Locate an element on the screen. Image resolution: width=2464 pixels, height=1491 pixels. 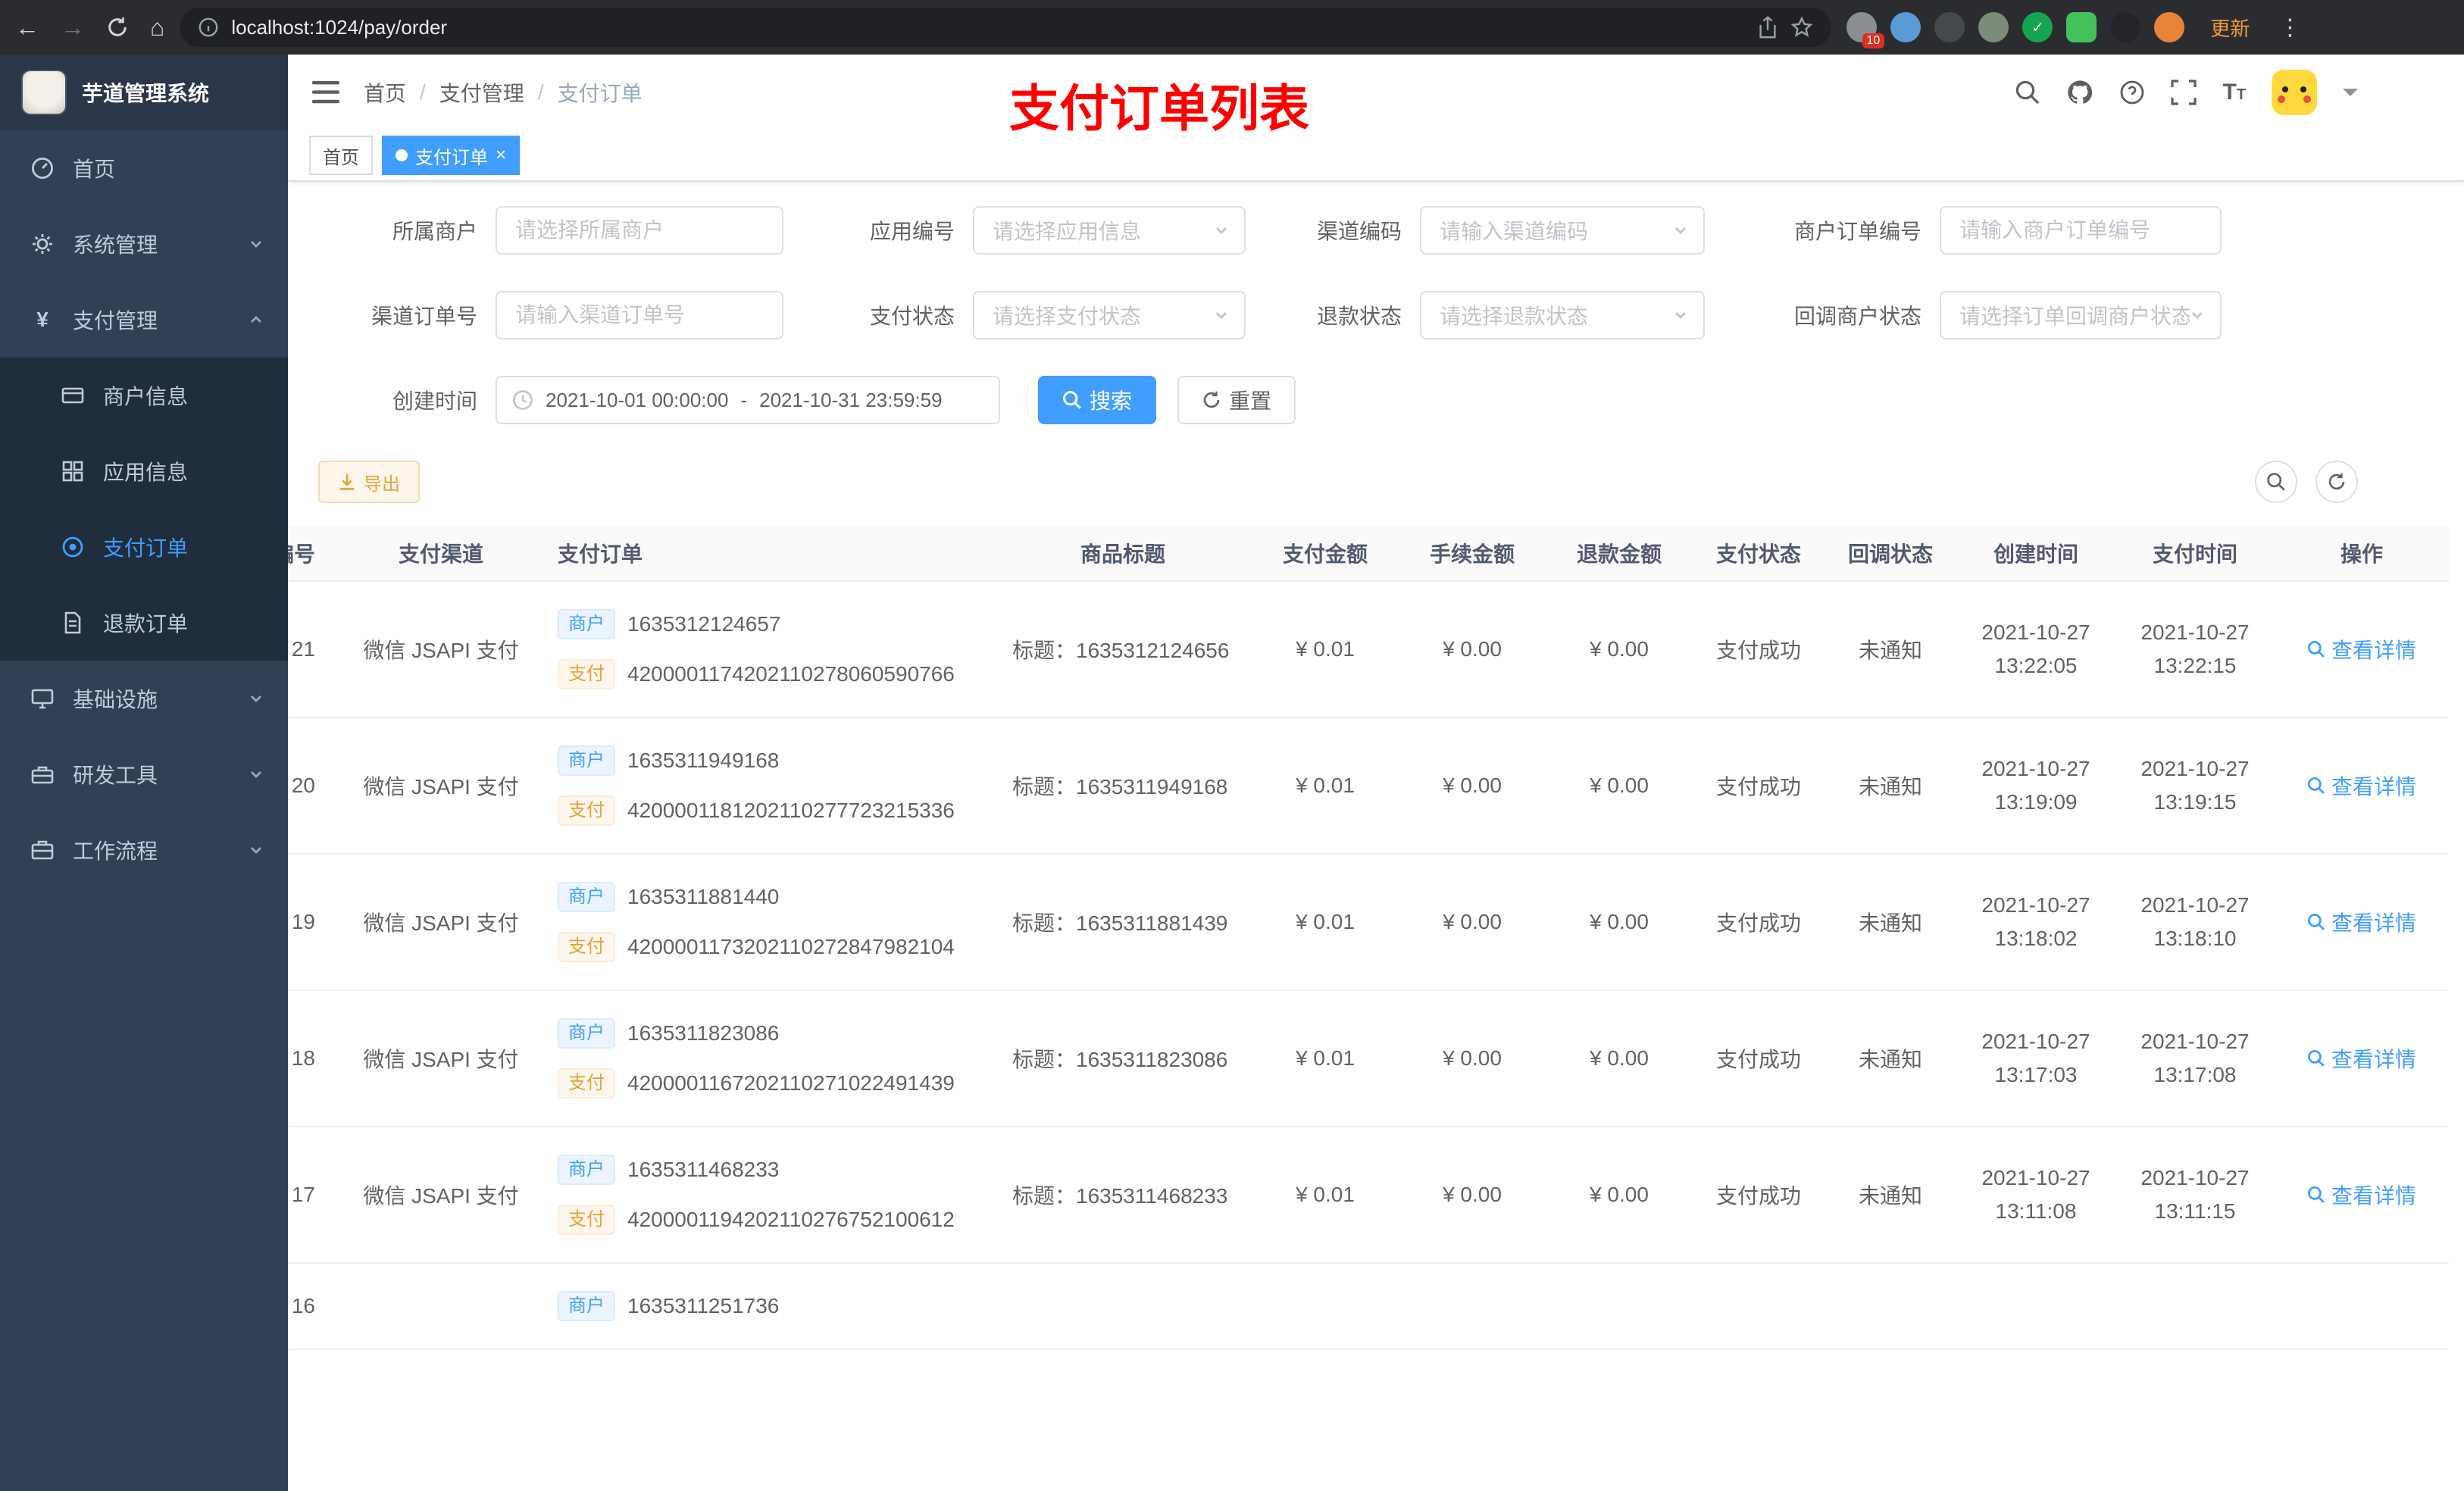
sidebar-item-home: 首页 is located at coordinates (144, 168).